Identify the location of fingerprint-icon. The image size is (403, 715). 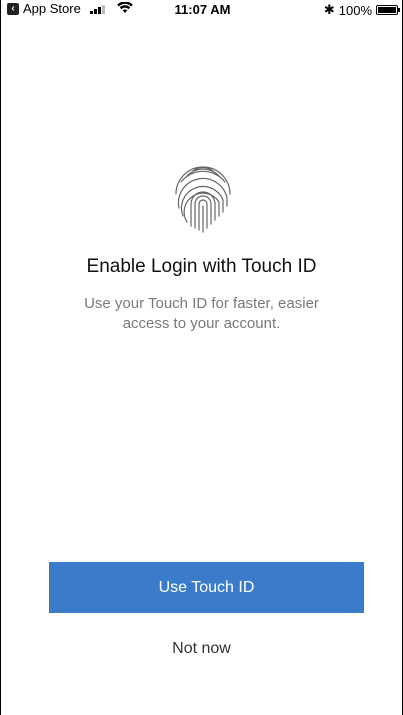
(203, 199).